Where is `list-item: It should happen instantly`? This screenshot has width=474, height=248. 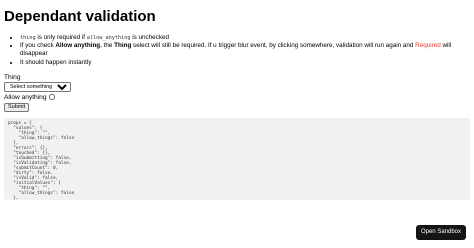
list-item: It should happen instantly is located at coordinates (245, 63).